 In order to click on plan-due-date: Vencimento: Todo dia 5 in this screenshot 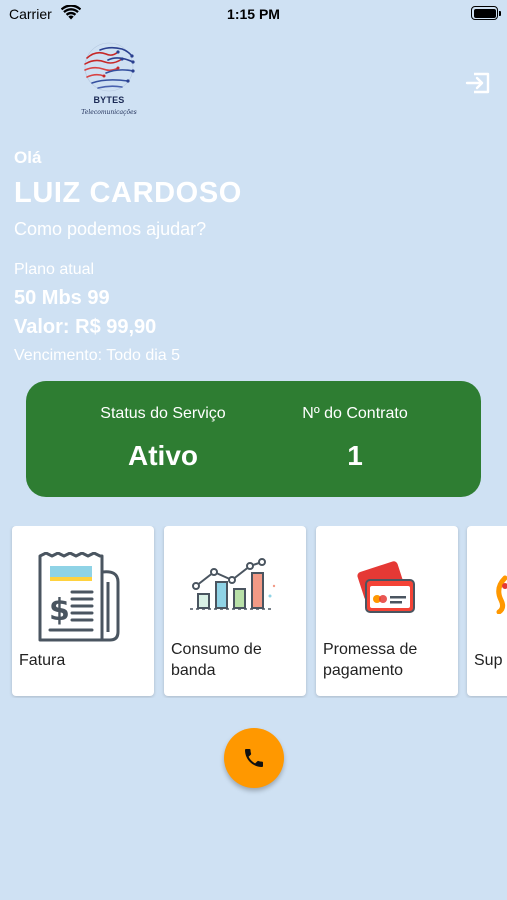, I will do `click(97, 355)`.